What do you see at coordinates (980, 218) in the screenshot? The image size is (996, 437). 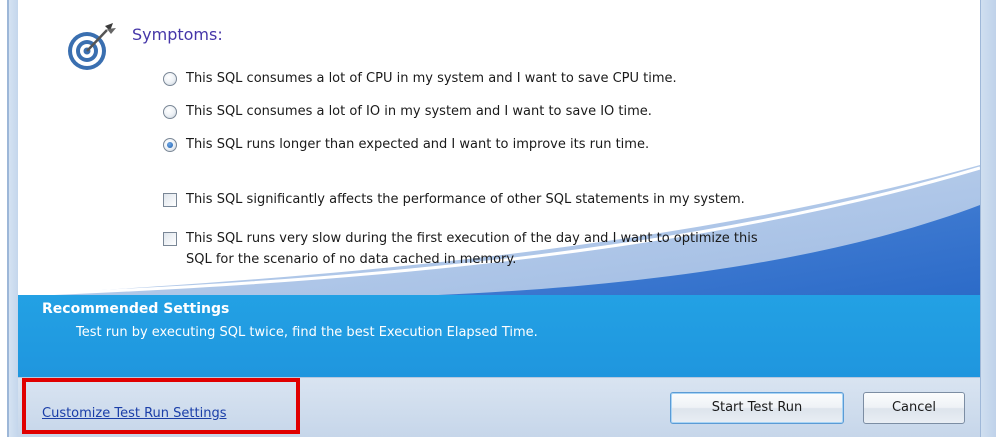 I see `window-right-border-line` at bounding box center [980, 218].